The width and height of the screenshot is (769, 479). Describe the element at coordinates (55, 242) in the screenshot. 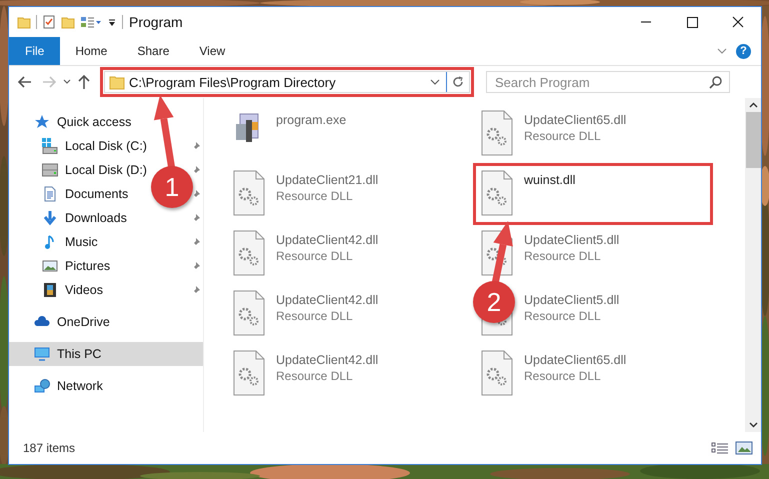

I see `nav-item: Music` at that location.